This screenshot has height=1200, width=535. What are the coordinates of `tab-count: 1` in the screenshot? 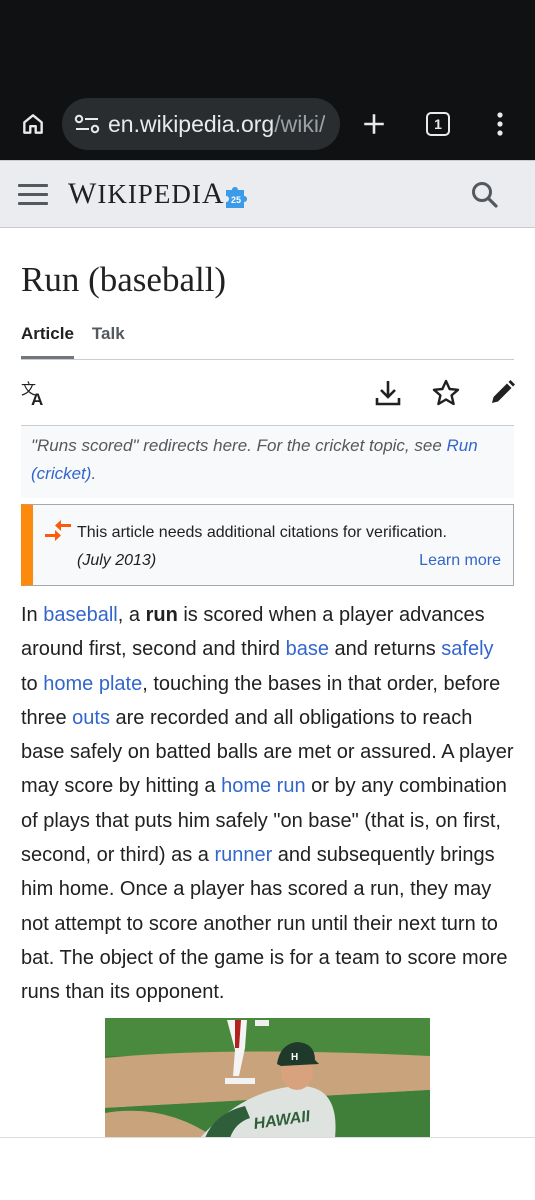 It's located at (438, 124).